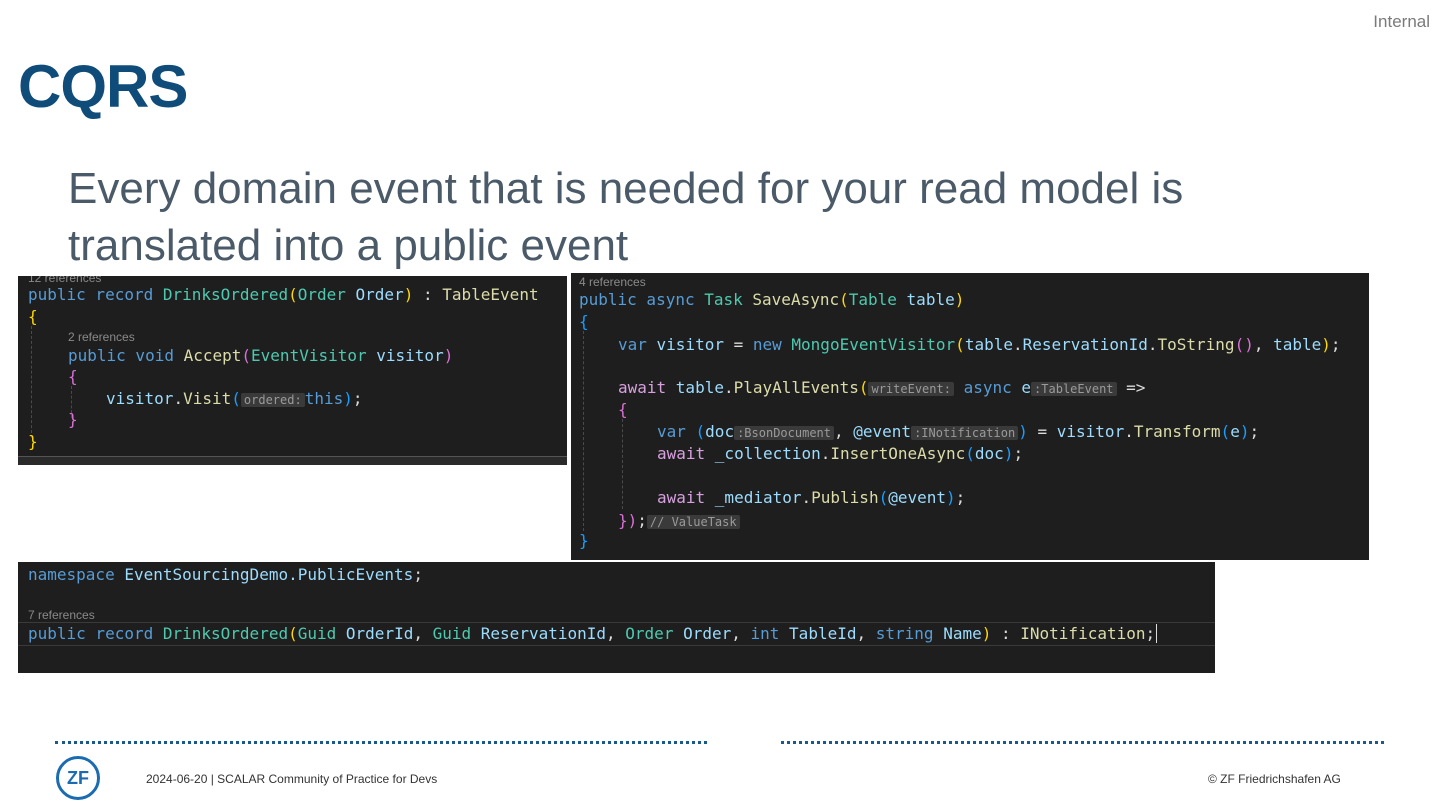 Image resolution: width=1440 pixels, height=810 pixels. What do you see at coordinates (1157, 633) in the screenshot?
I see `text-cursor` at bounding box center [1157, 633].